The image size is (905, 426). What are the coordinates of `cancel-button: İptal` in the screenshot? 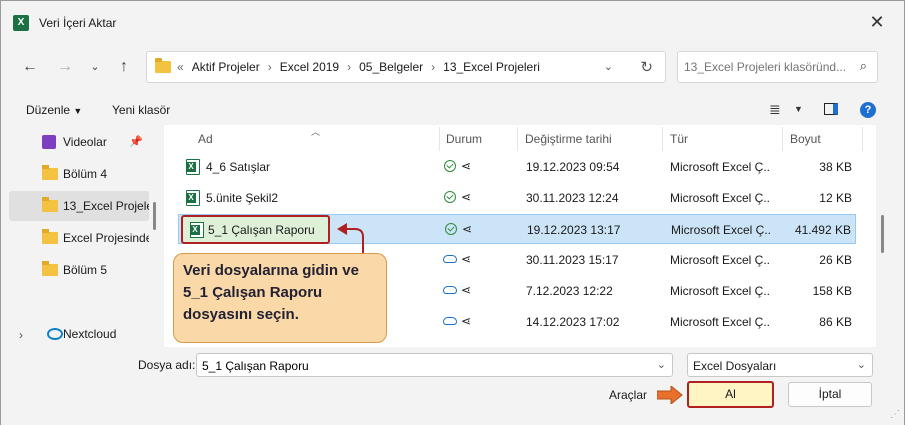 It's located at (830, 394).